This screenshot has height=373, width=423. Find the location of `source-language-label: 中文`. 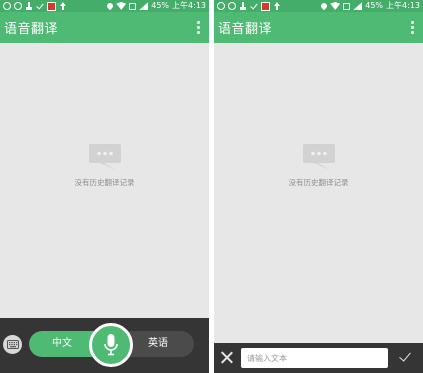

source-language-label: 中文 is located at coordinates (62, 343).